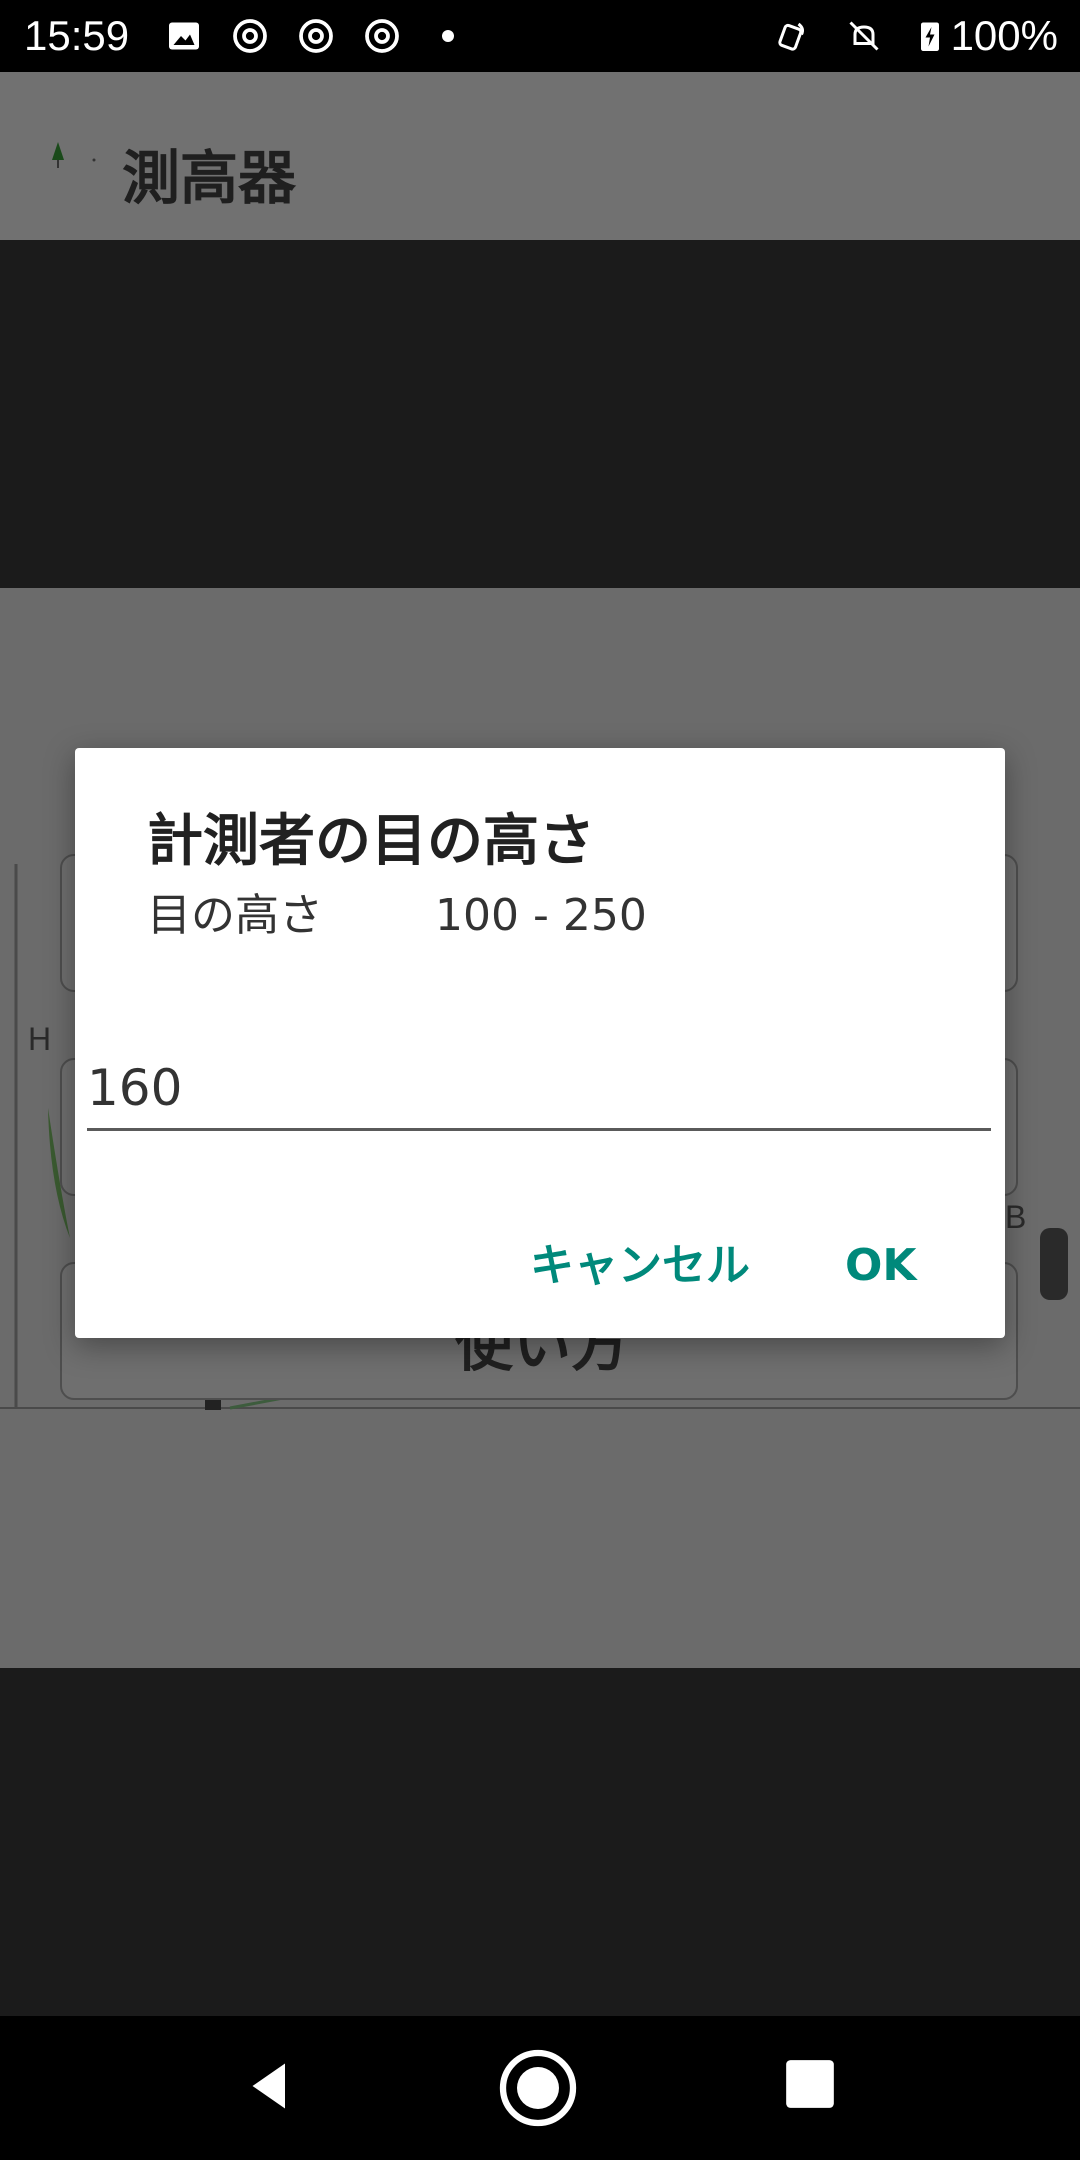 Image resolution: width=1080 pixels, height=2160 pixels. I want to click on battery-charging-icon, so click(930, 36).